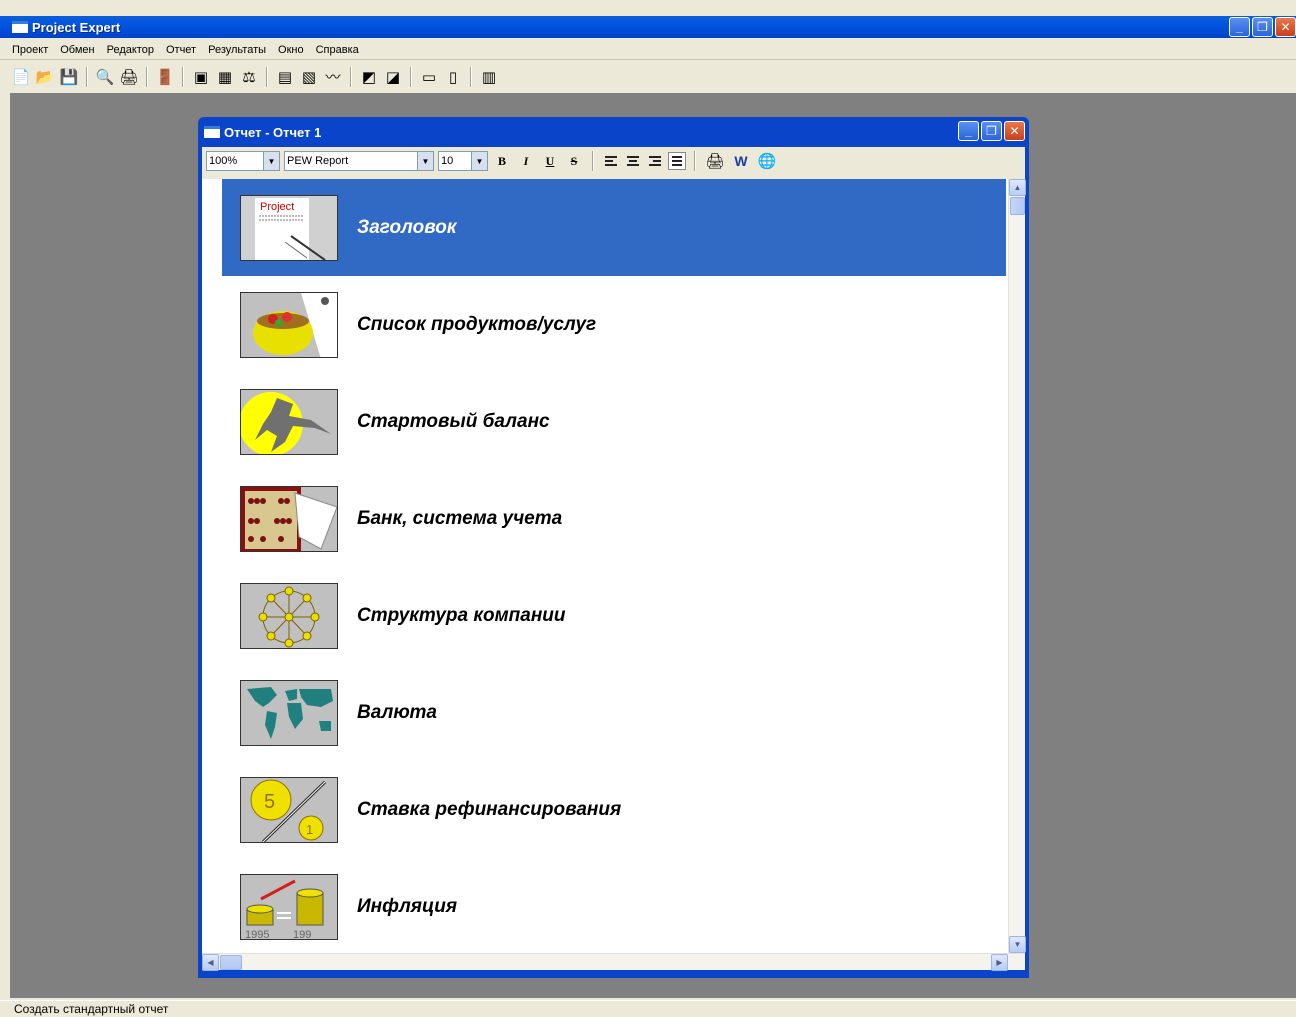 Image resolution: width=1296 pixels, height=1017 pixels. I want to click on abacus-icon, so click(289, 518).